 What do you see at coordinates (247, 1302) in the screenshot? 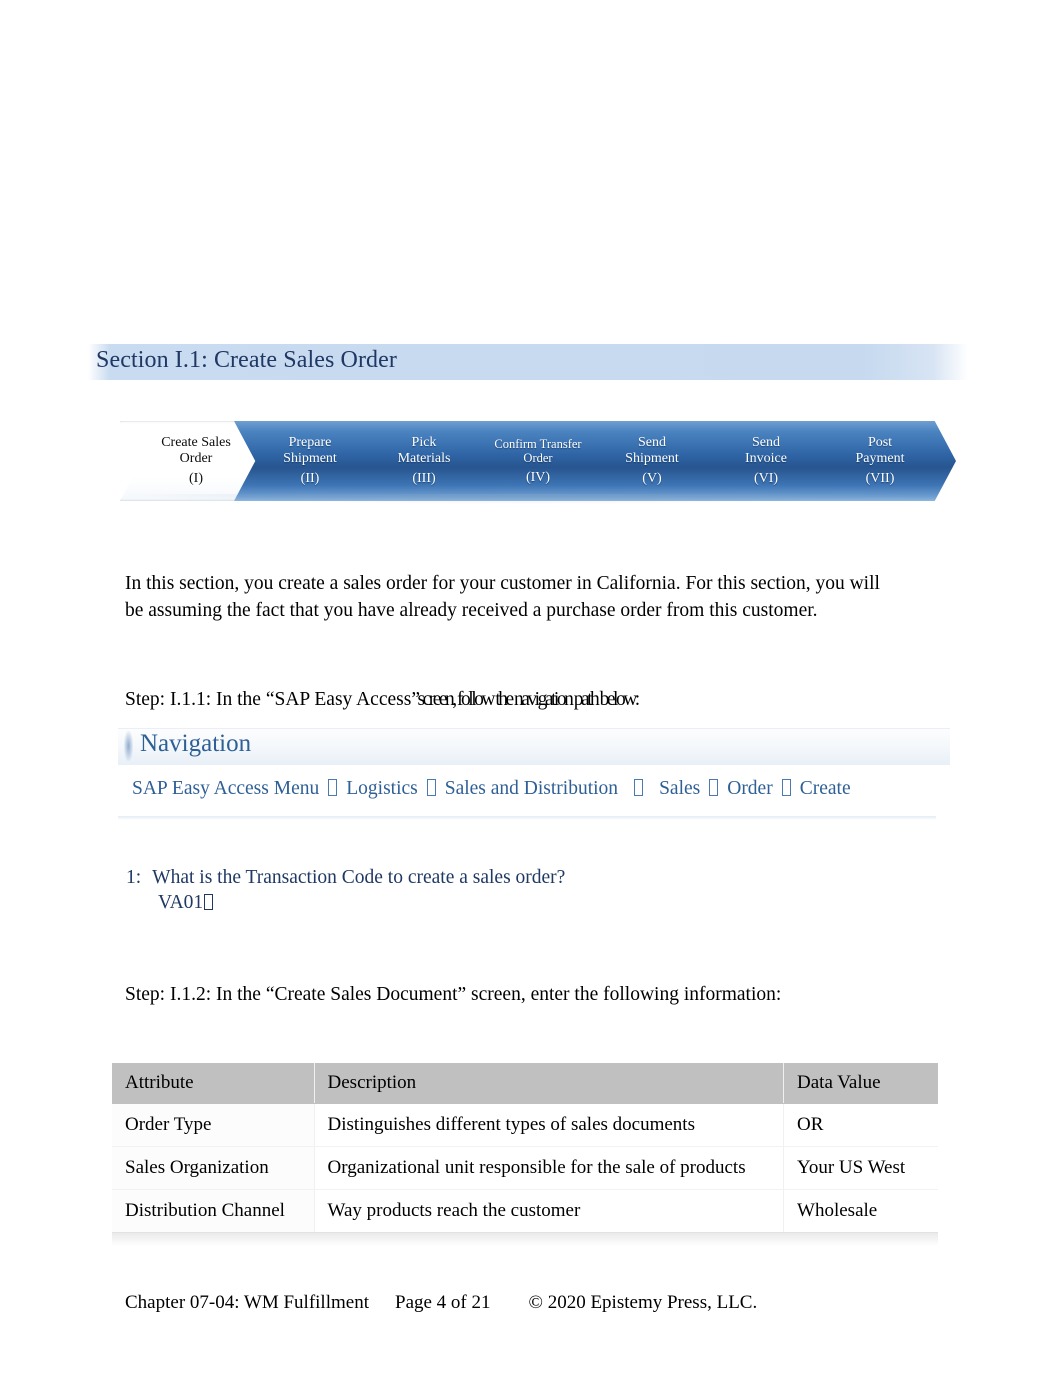
I see `footer-chapter: Chapter 07-04: WM Fulfillment` at bounding box center [247, 1302].